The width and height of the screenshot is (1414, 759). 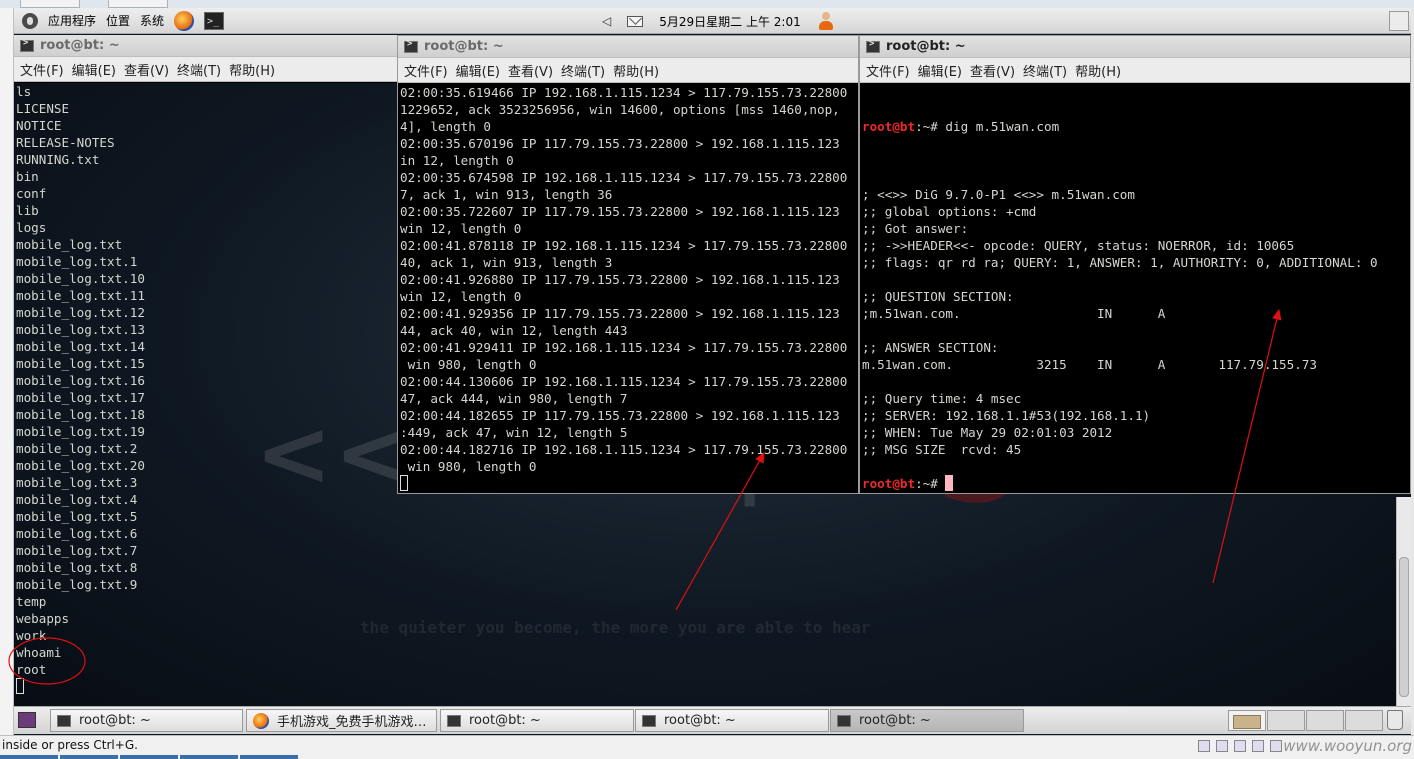 I want to click on terminal-line: 7, ack 1, win 913, length 36, so click(x=506, y=194).